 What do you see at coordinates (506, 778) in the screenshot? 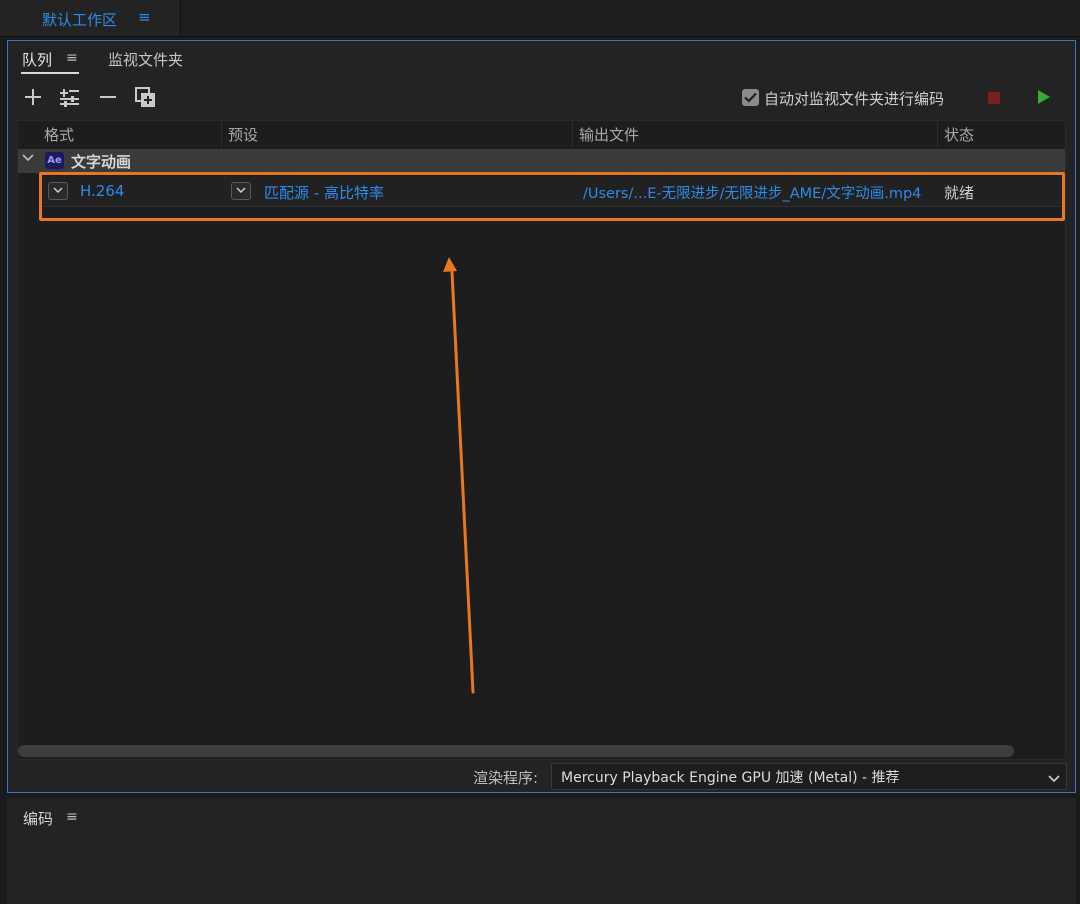
I see `renderer-label: 渲染程序:` at bounding box center [506, 778].